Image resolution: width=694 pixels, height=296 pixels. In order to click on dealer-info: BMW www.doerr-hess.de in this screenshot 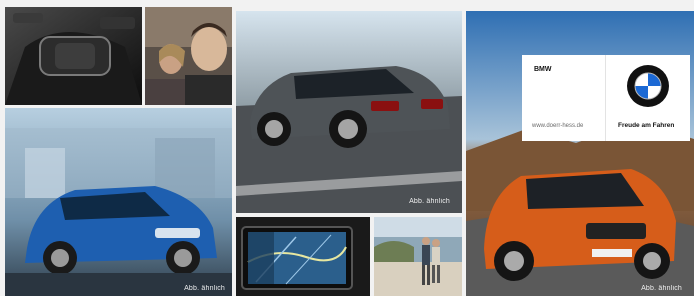, I will do `click(564, 98)`.